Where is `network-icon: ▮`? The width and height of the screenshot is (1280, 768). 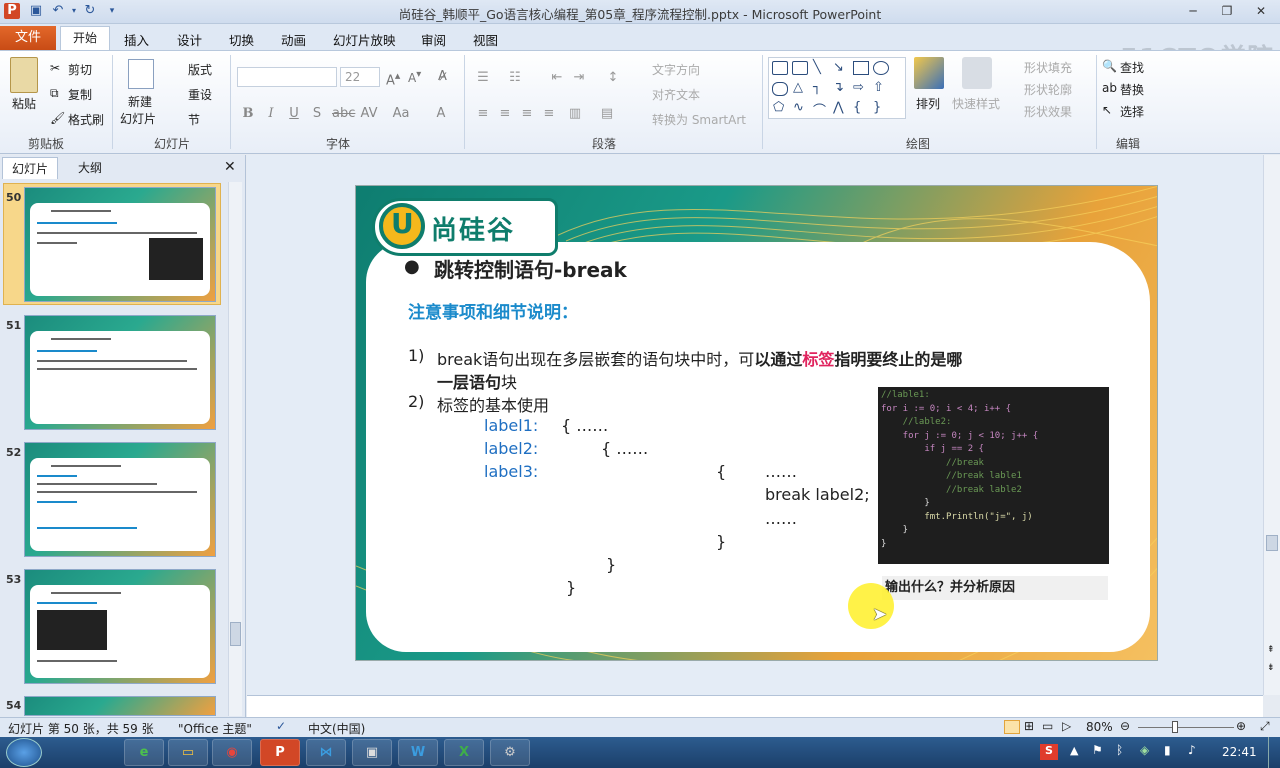 network-icon: ▮ is located at coordinates (1167, 750).